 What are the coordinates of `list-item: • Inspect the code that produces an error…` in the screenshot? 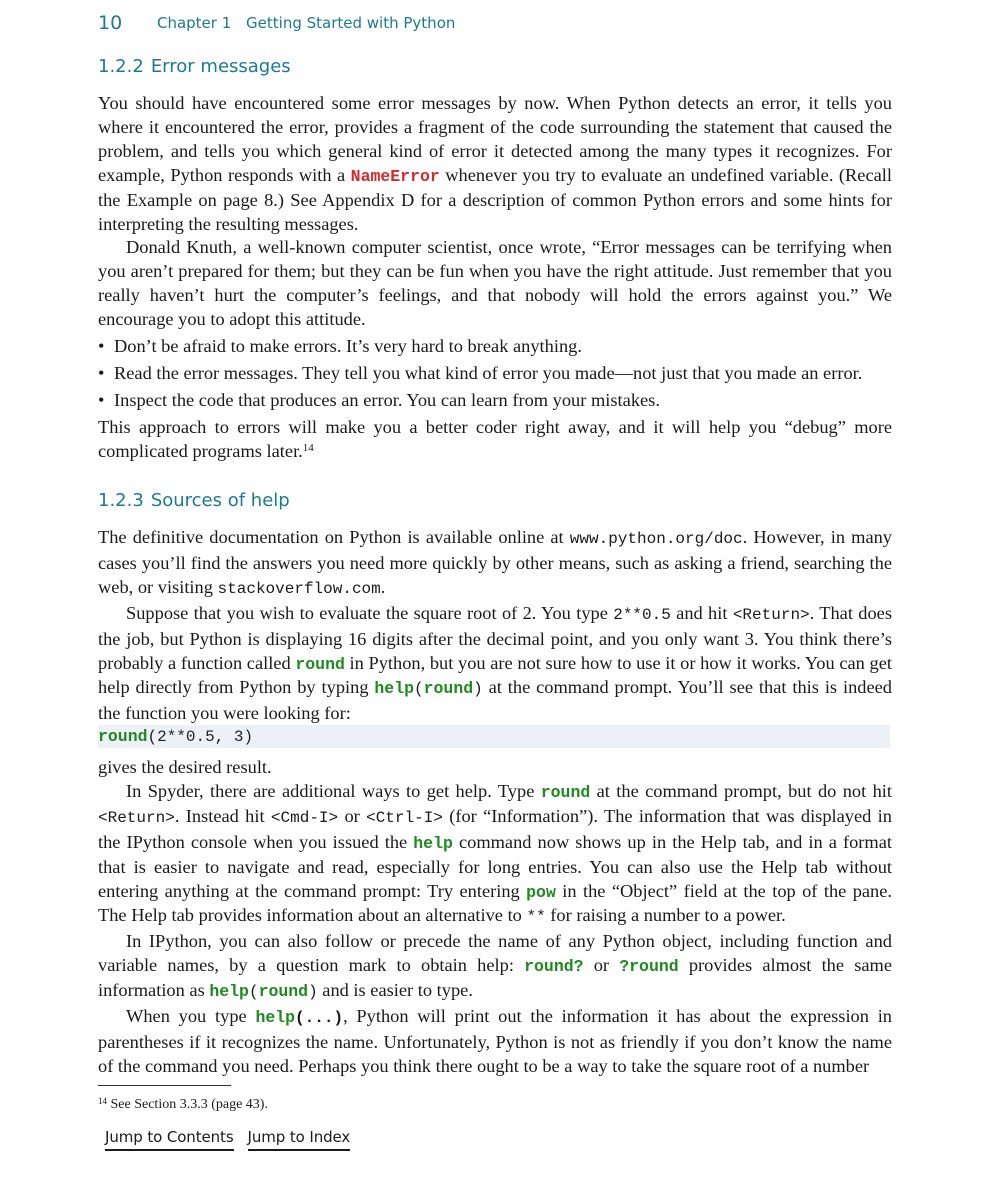 It's located at (495, 401).